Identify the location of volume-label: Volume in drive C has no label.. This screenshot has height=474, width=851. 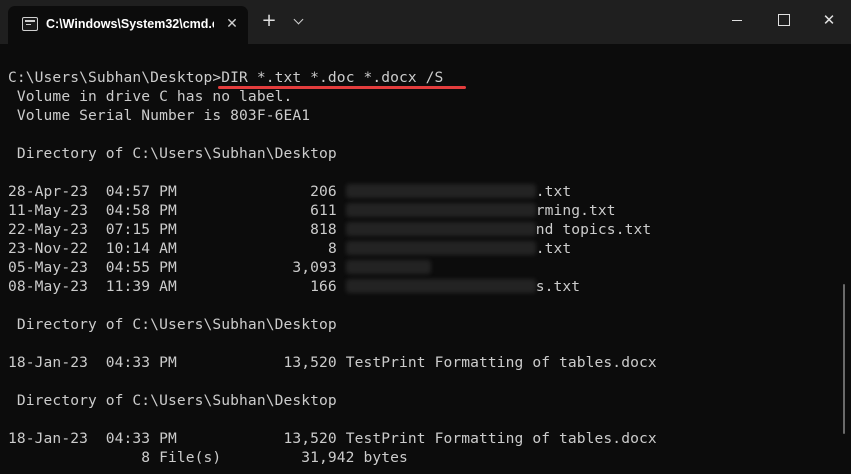
(150, 96).